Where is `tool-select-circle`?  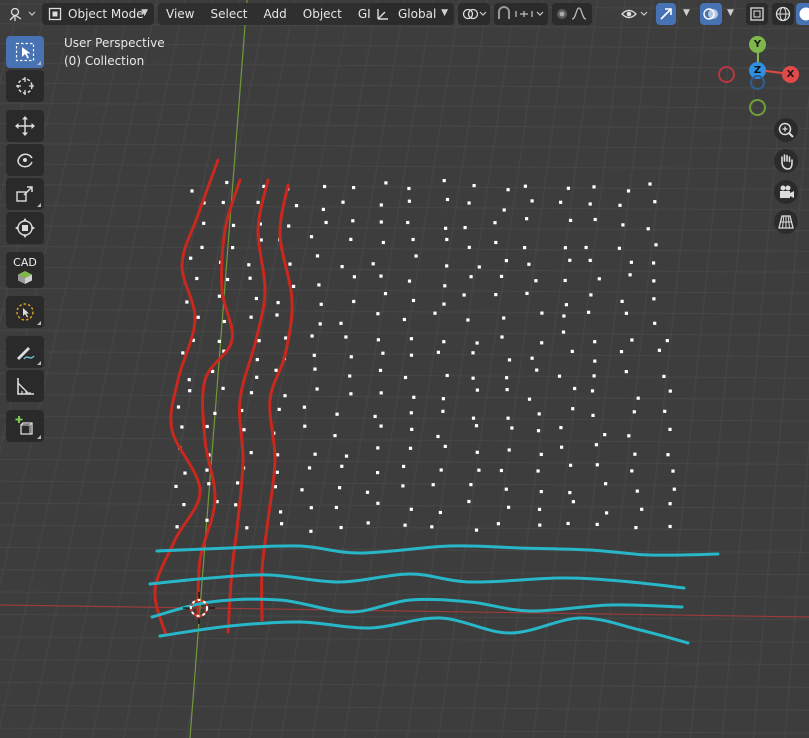 tool-select-circle is located at coordinates (25, 312).